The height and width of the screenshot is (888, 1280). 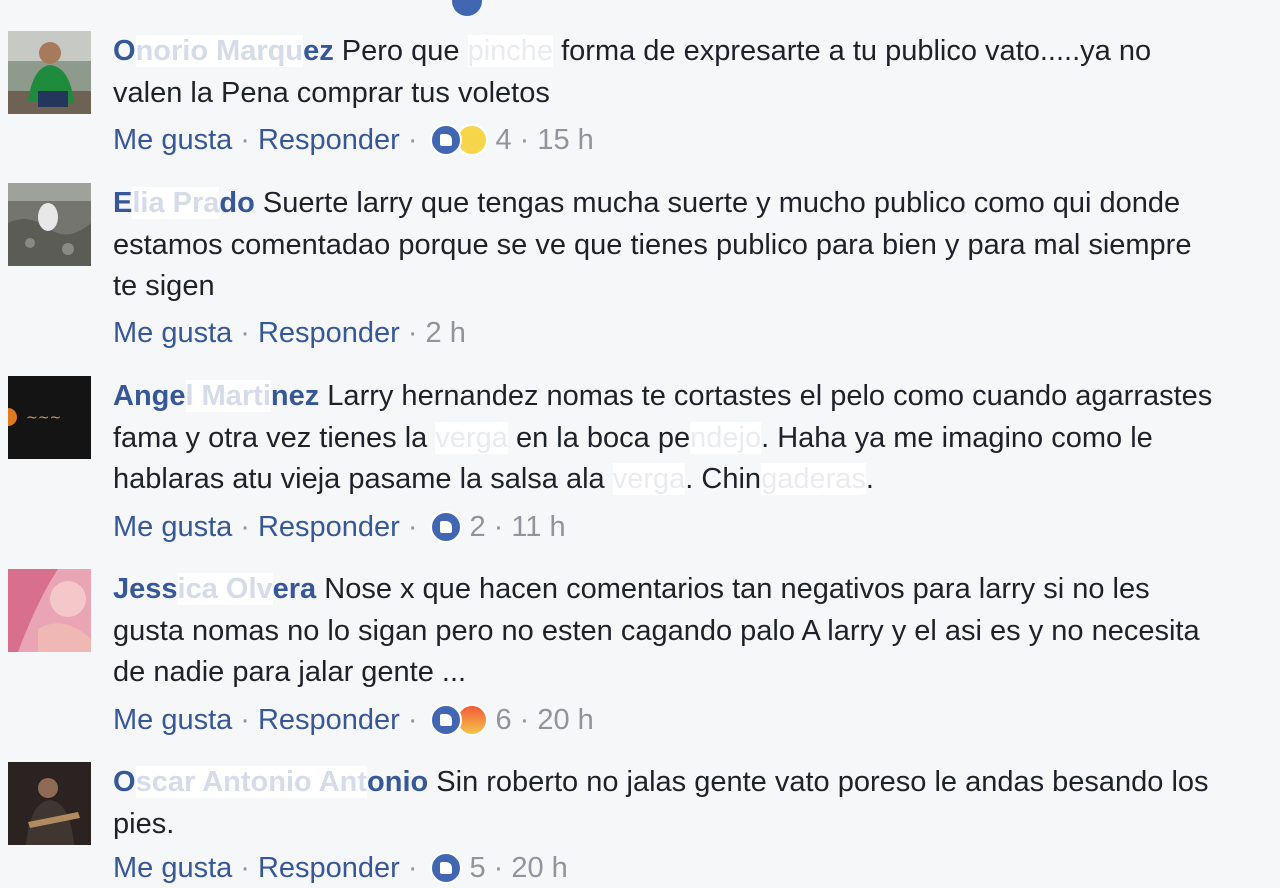 I want to click on comment-actions: Me gusta · Responder · 2 · 11 h, so click(x=339, y=527).